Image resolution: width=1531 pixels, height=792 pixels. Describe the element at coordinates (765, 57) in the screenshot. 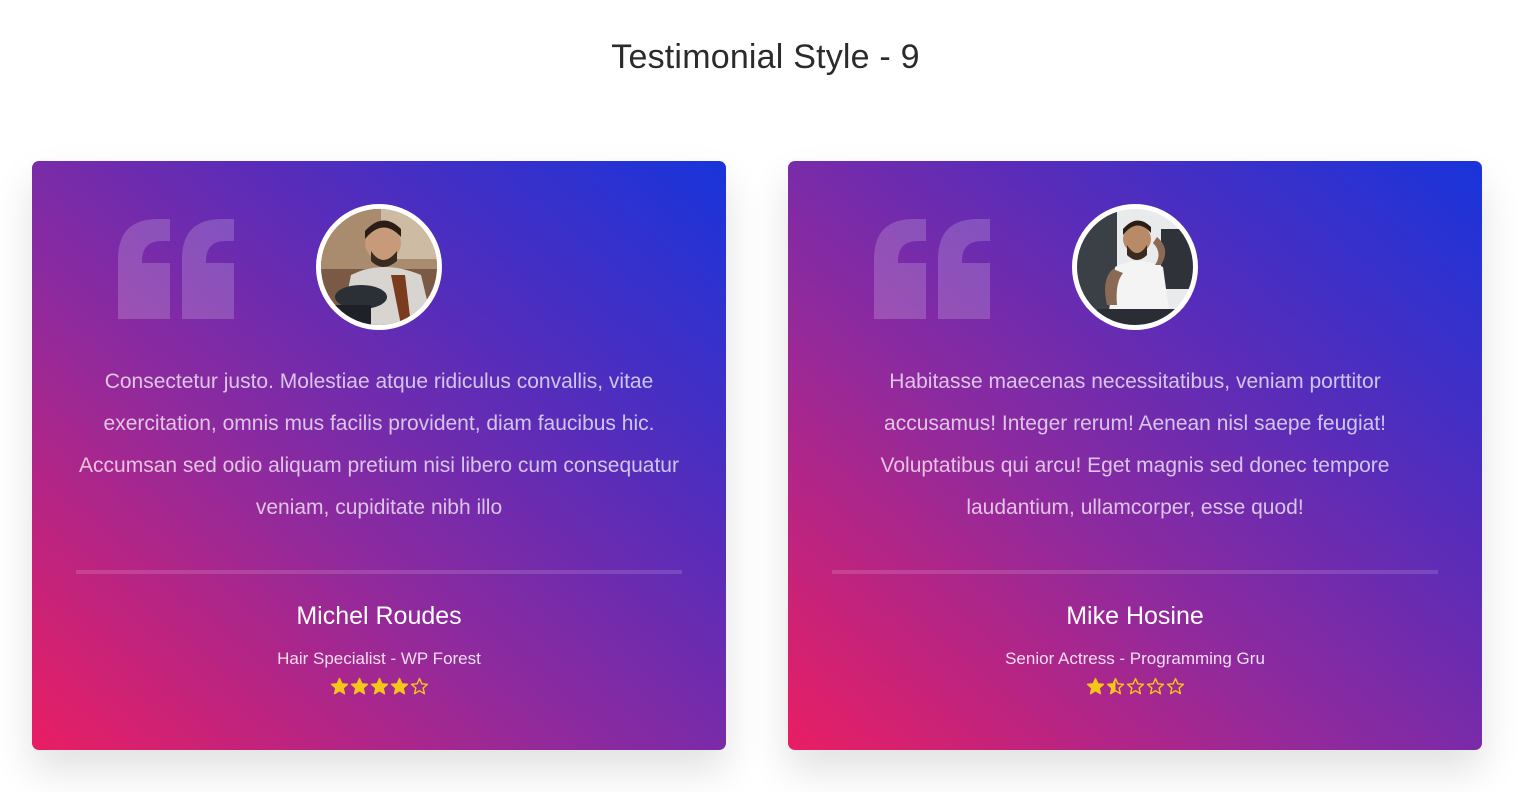

I see `page-title: Testimonial Style - 9` at that location.